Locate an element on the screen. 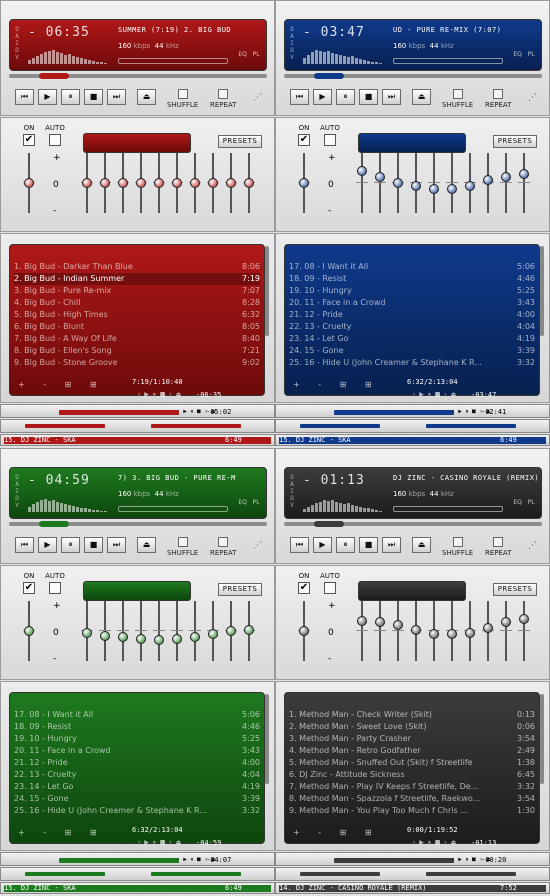 Image resolution: width=550 pixels, height=896 pixels. playlist-row: 22. 13 - Cruelty 4:04 is located at coordinates (137, 775).